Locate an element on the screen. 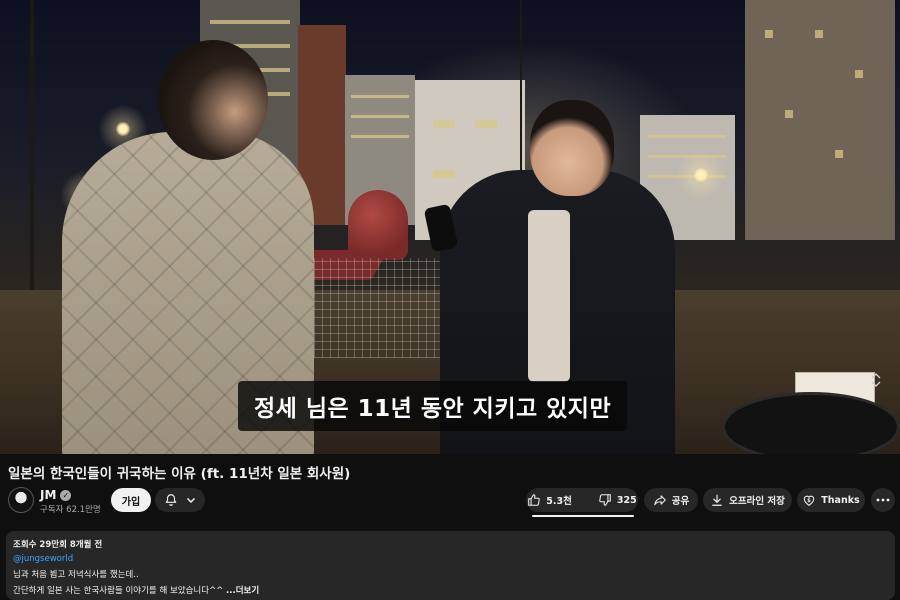 The width and height of the screenshot is (900, 600). video-subtitle: 정세 님은 11년 동안 지키고 있지만 is located at coordinates (433, 406).